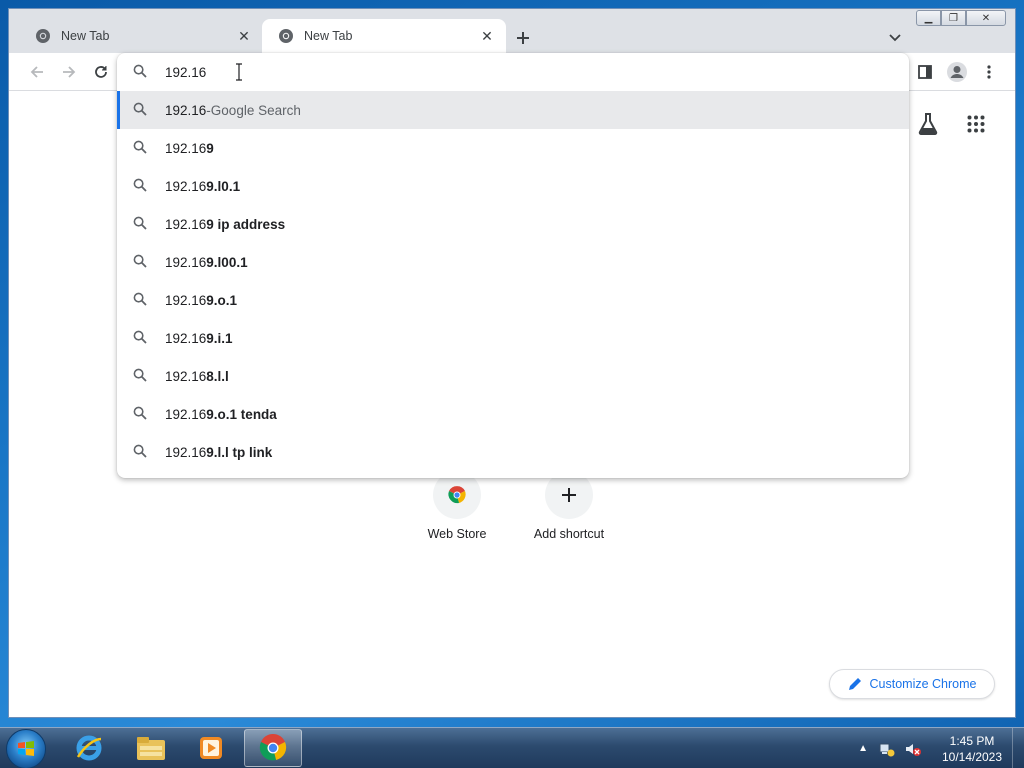 This screenshot has width=1024, height=768. I want to click on shortcut-label: Add shortcut, so click(569, 534).